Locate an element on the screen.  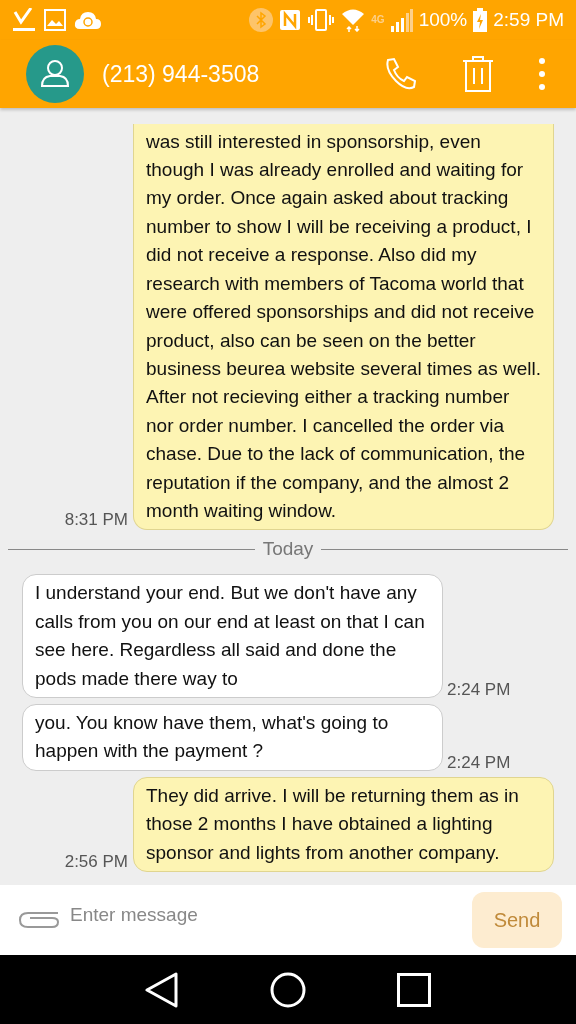
message-input-field: Enter message is located at coordinates (267, 915).